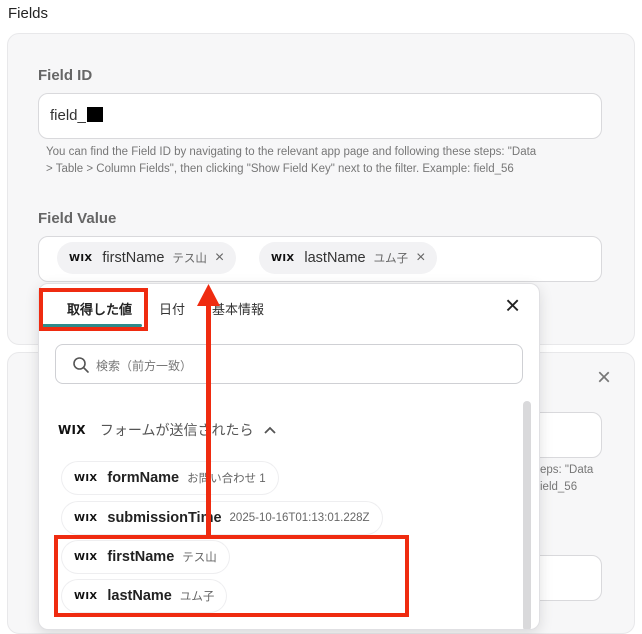 The height and width of the screenshot is (634, 642). Describe the element at coordinates (512, 305) in the screenshot. I see `close-dropdown-icon: ×` at that location.